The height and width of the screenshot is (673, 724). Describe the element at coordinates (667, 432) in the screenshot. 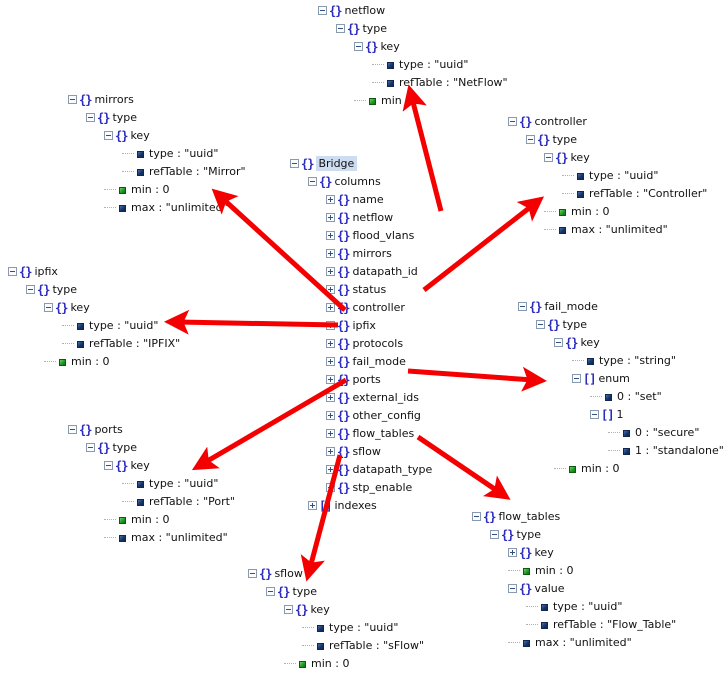

I see `tree-node-label: 0 : "secure"` at that location.